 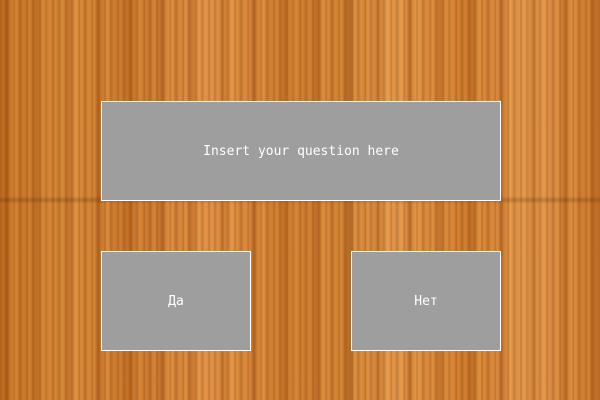 I want to click on question-text: Insert your question here, so click(x=301, y=151).